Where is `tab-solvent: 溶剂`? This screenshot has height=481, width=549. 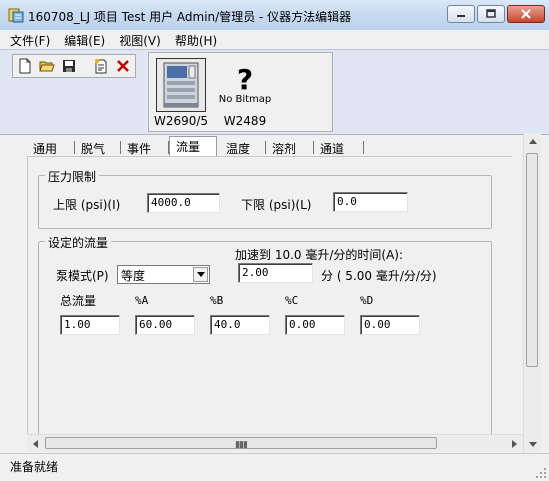 tab-solvent: 溶剂 is located at coordinates (290, 147).